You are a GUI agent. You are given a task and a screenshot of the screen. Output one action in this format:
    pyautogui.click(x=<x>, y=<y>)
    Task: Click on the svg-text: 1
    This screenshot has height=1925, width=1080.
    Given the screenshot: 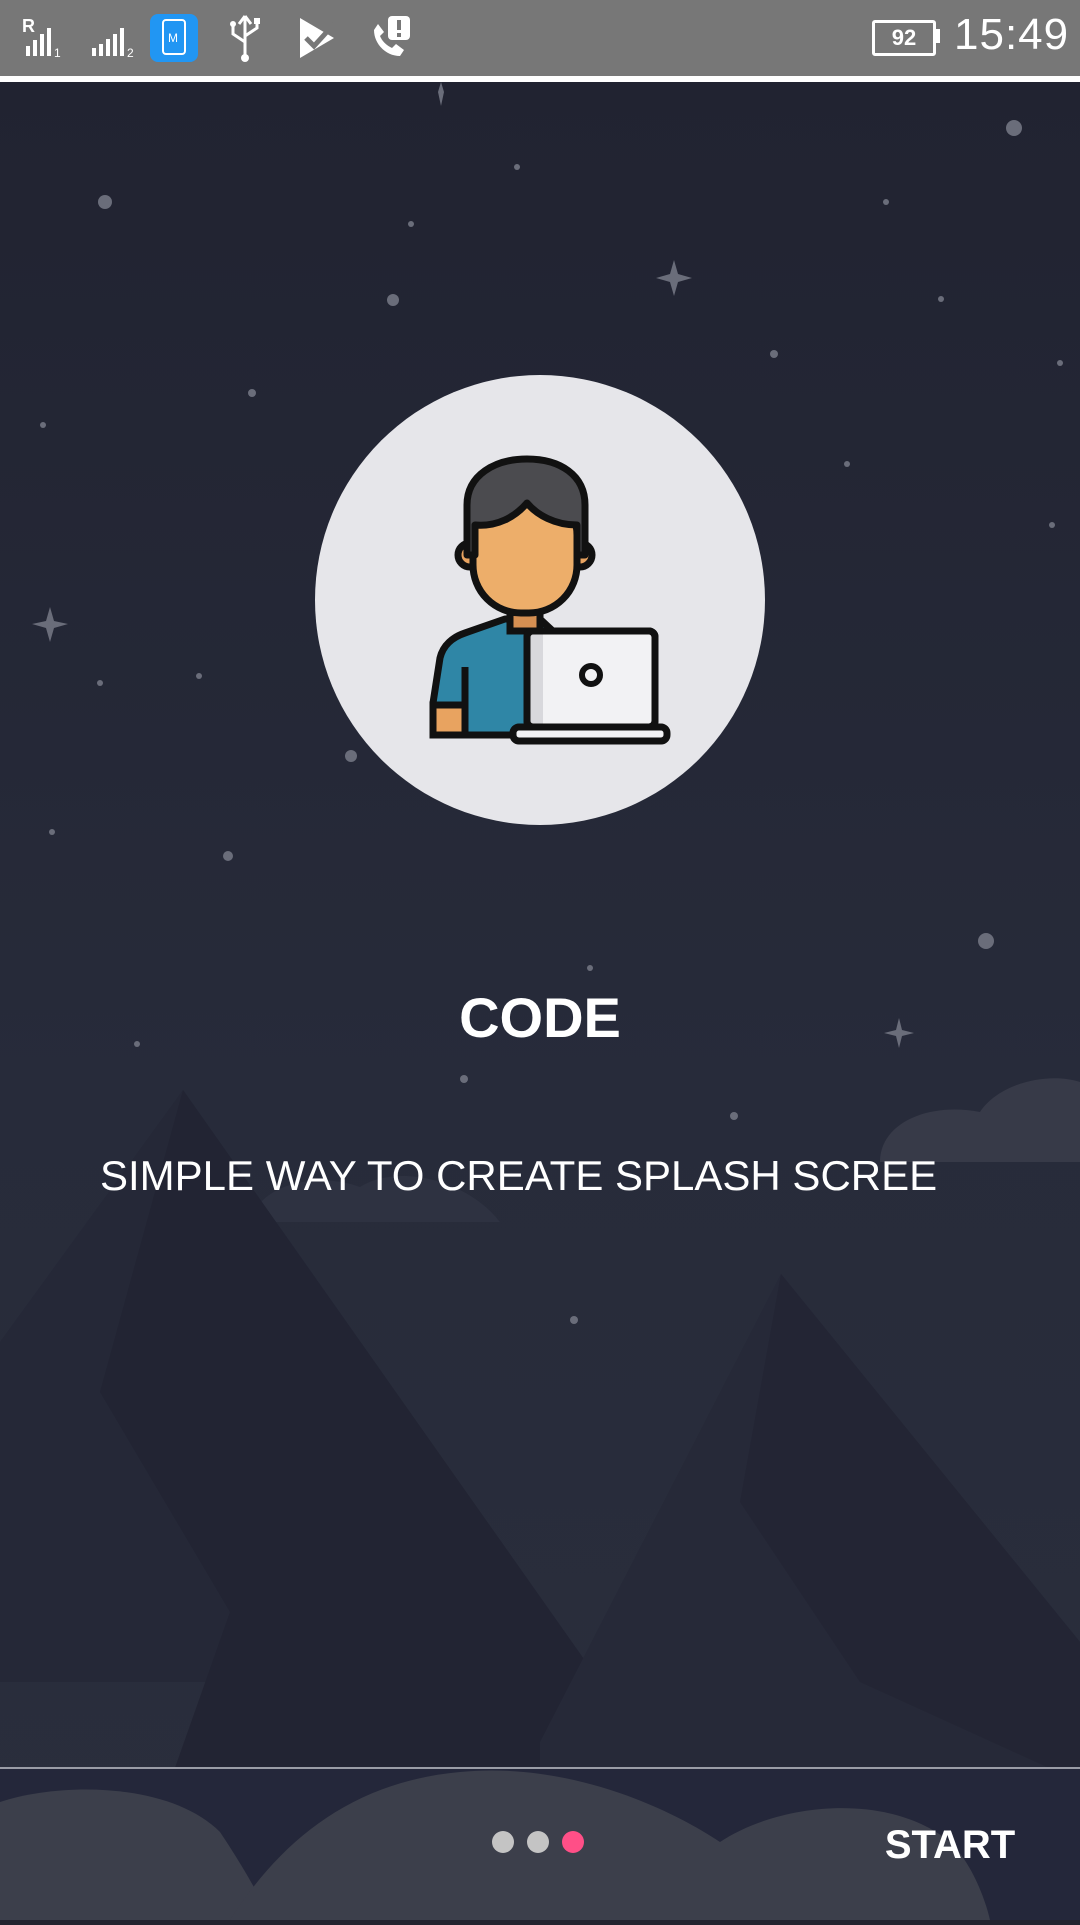 What is the action you would take?
    pyautogui.click(x=57, y=53)
    